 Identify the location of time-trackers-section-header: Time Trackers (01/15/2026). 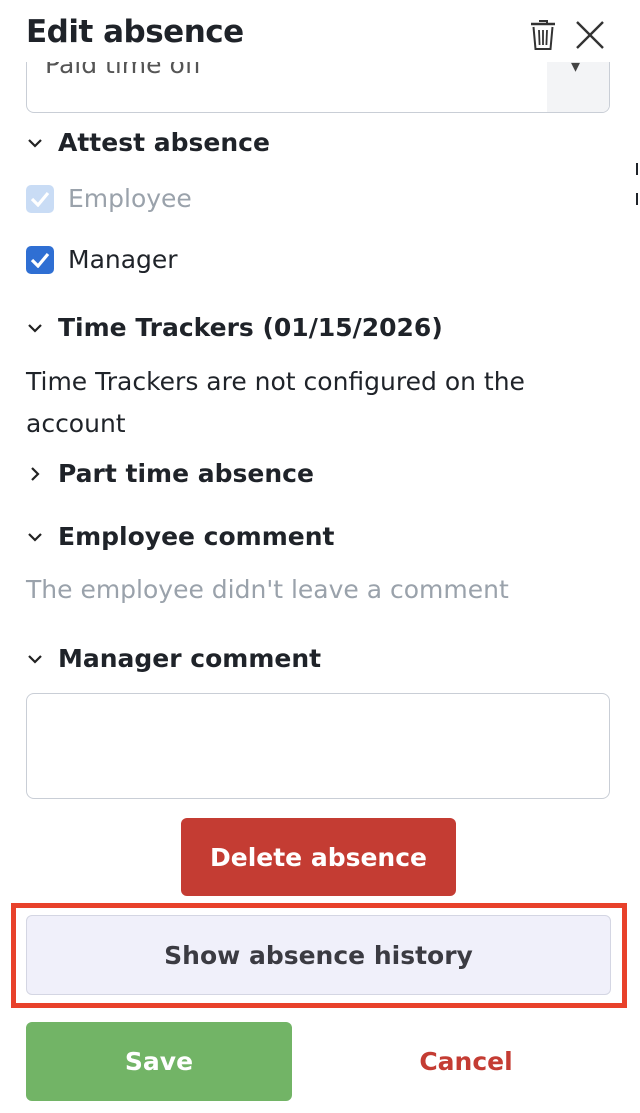
(234, 327).